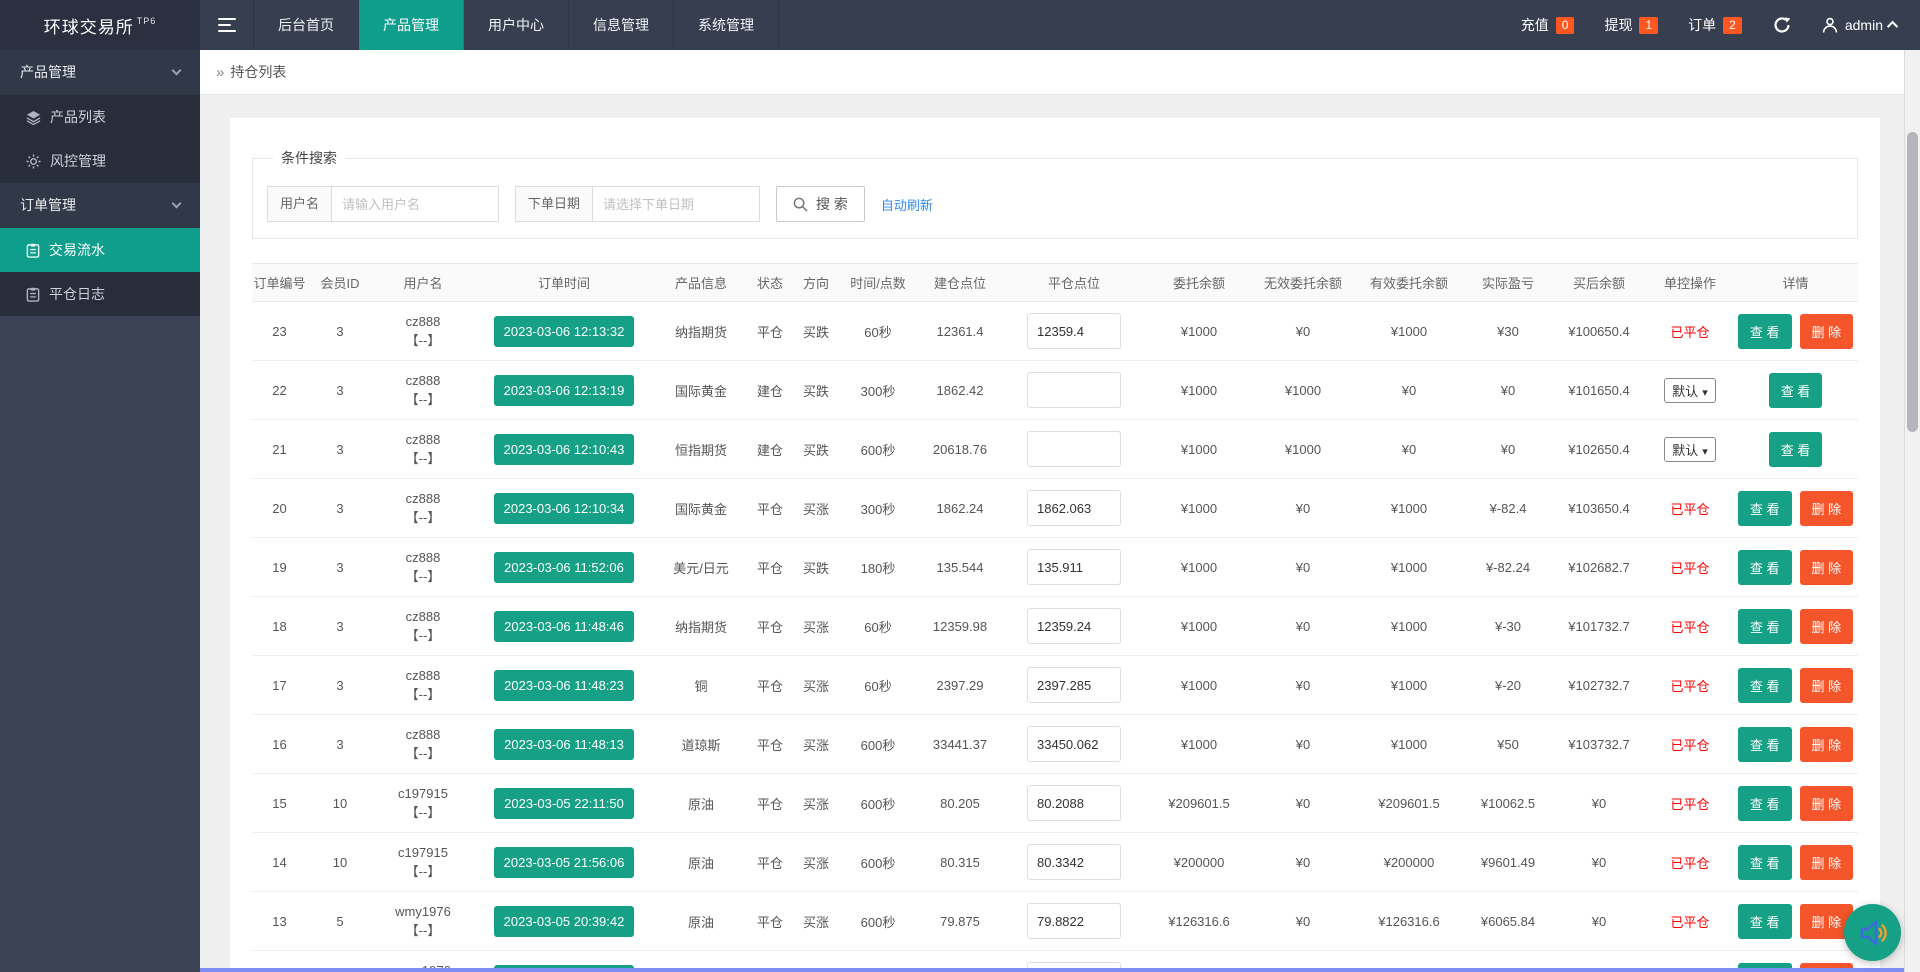 The image size is (1920, 972). Describe the element at coordinates (1715, 25) in the screenshot. I see `orders-link: 订单 2` at that location.